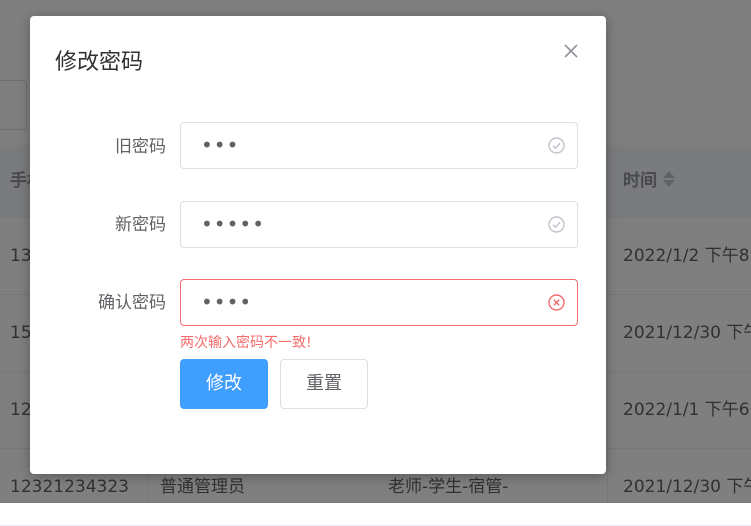 This screenshot has width=751, height=526. I want to click on new-password-value: •••••, so click(233, 224).